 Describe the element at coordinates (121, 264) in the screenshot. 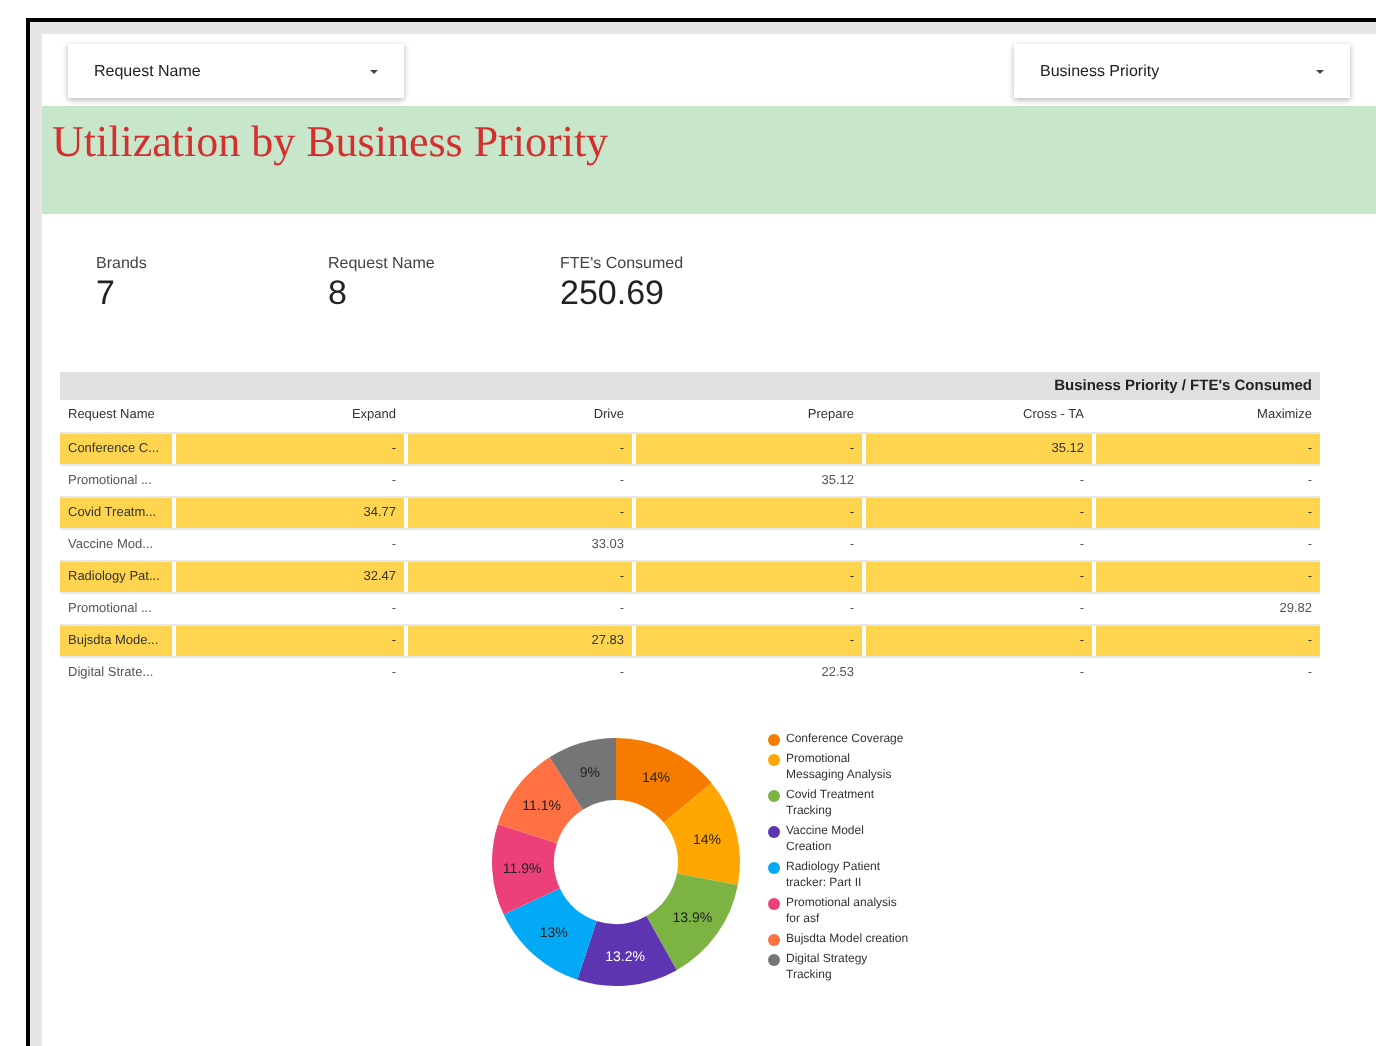

I see `scorecard-label: Brands` at that location.